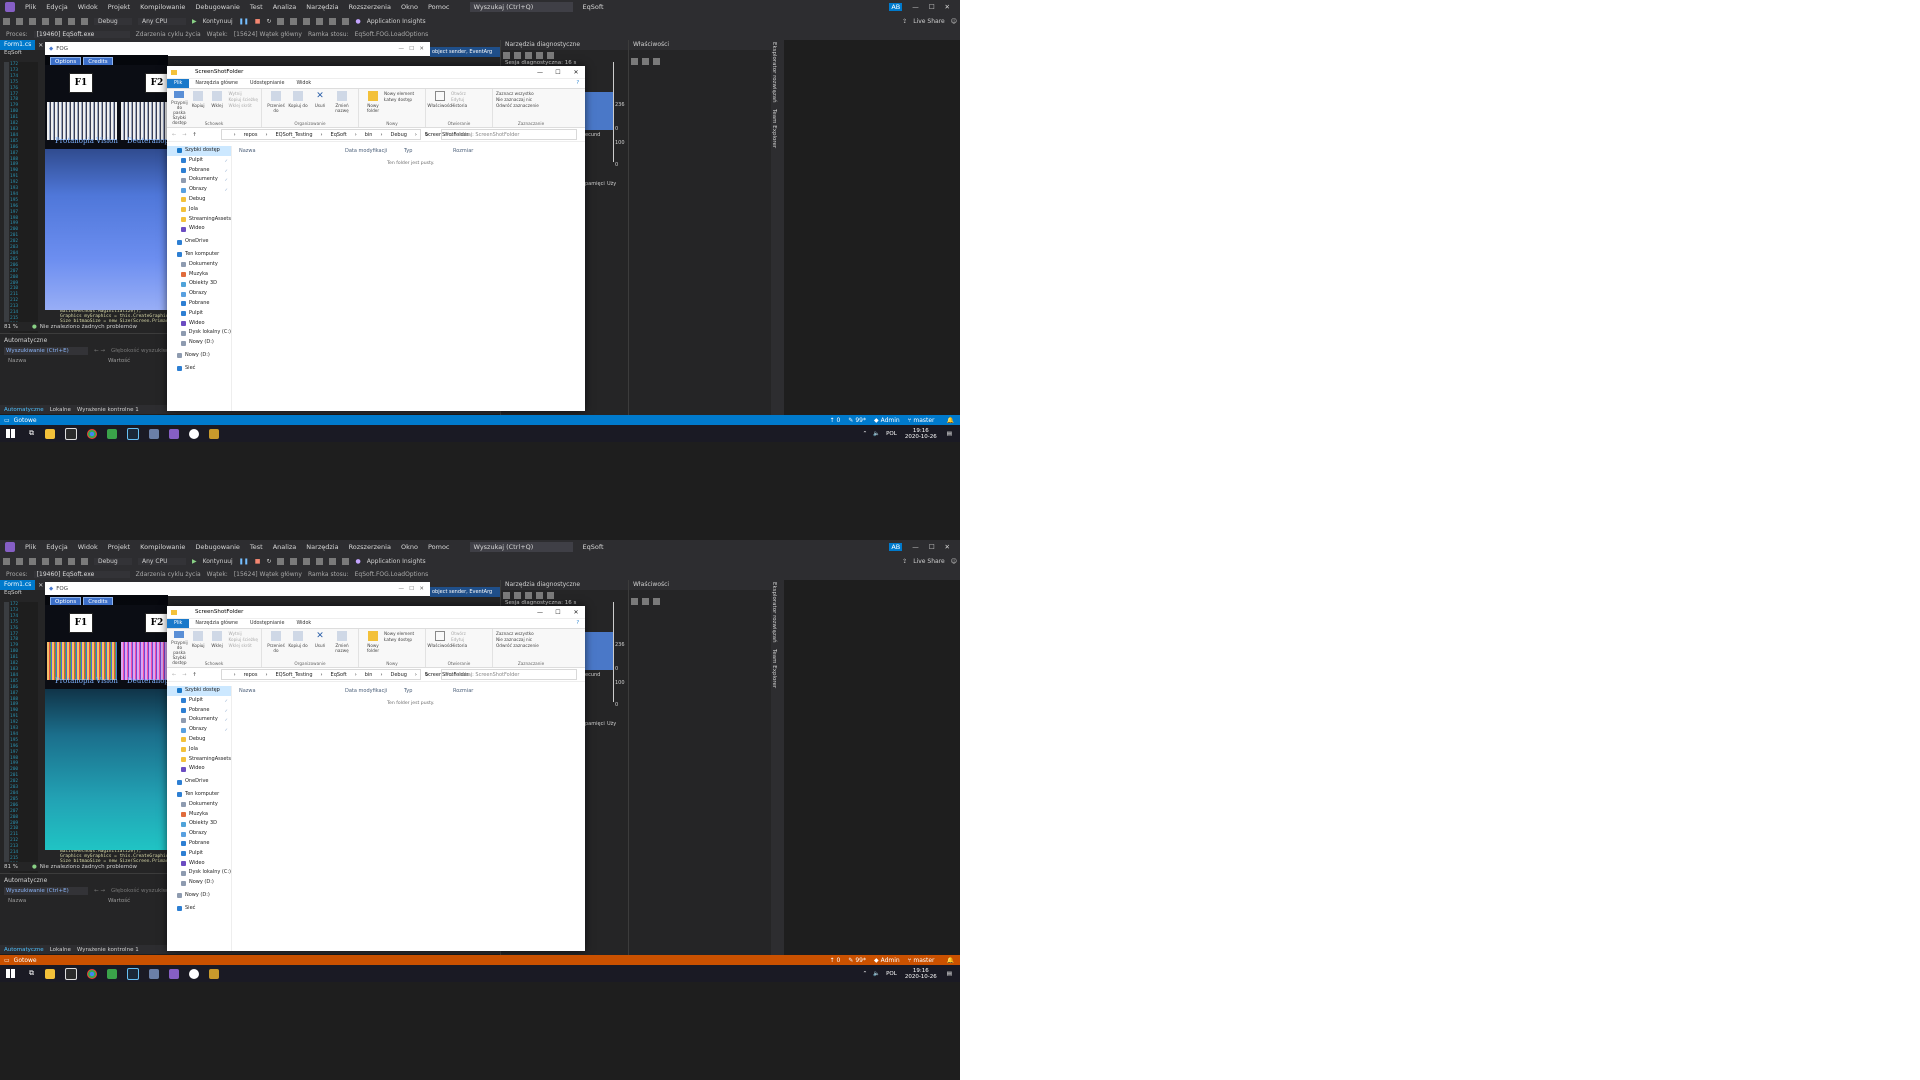 Image resolution: width=1920 pixels, height=1080 pixels. Describe the element at coordinates (634, 61) in the screenshot. I see `categorized-icon` at that location.